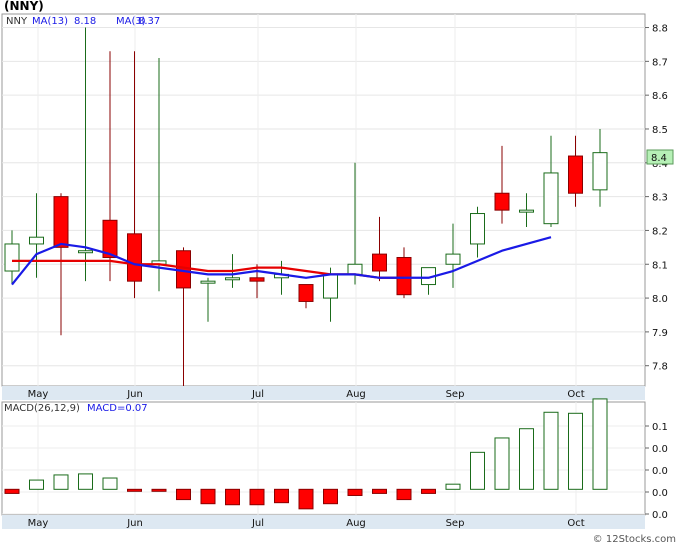  What do you see at coordinates (660, 299) in the screenshot?
I see `price-tick-label: 8.0` at bounding box center [660, 299].